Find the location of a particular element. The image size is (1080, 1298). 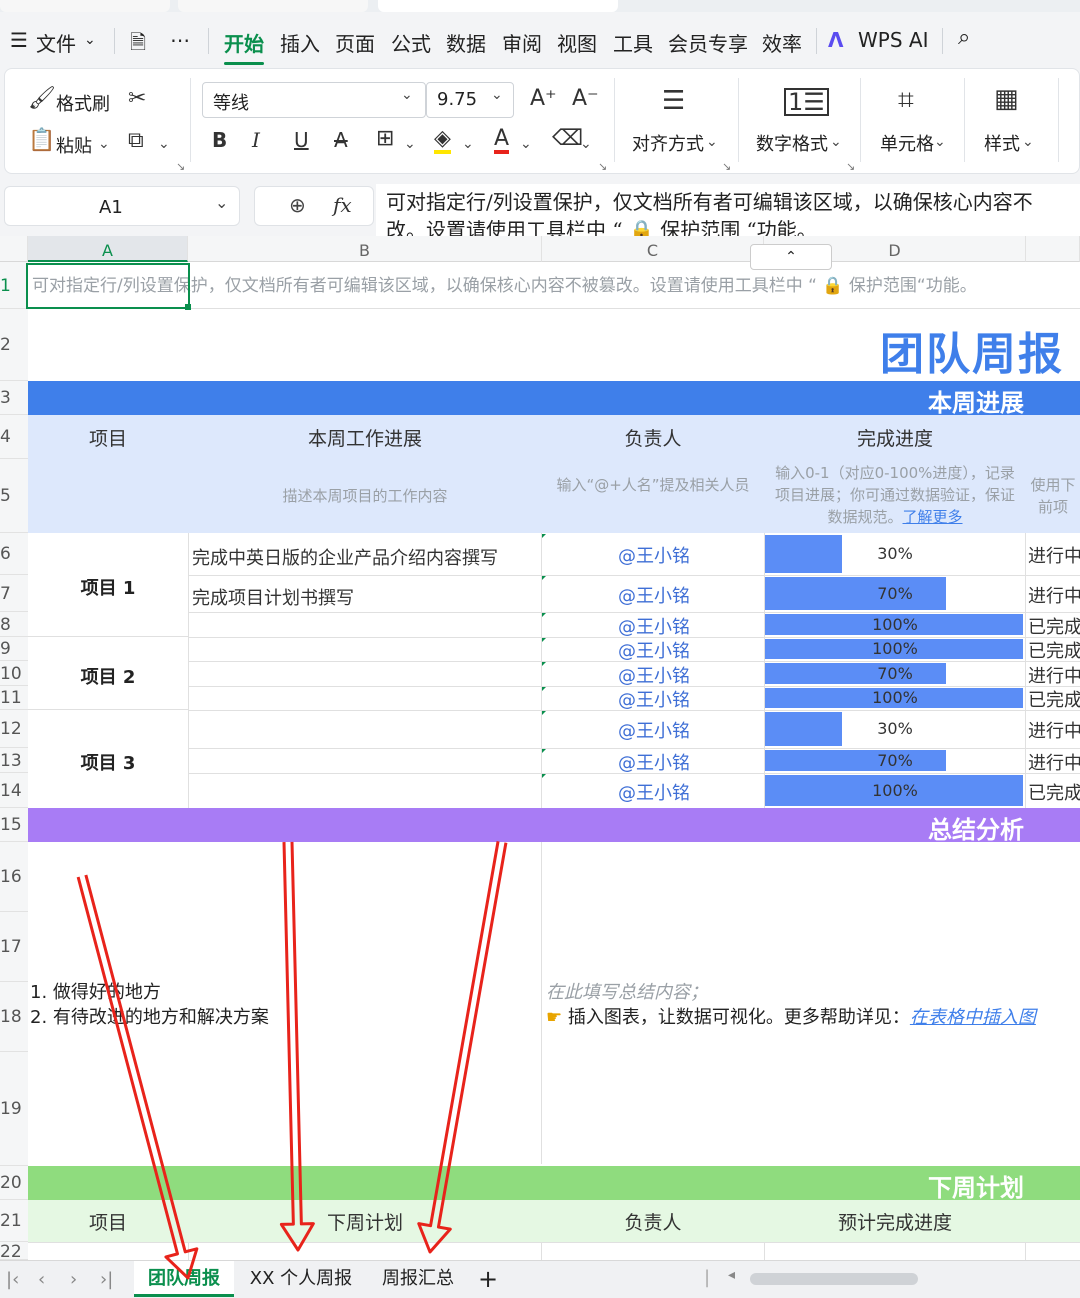

sheet-tab-personal-report: XX 个人周报 is located at coordinates (301, 1279).